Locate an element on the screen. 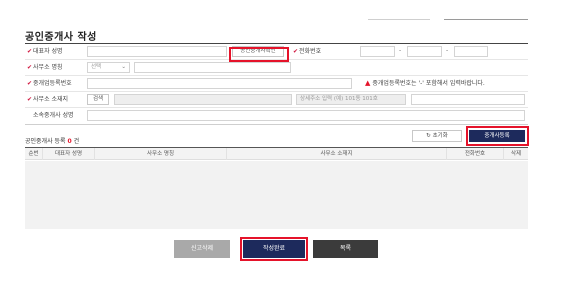  reg-number-label: ✔중개업등록번호 is located at coordinates (49, 83).